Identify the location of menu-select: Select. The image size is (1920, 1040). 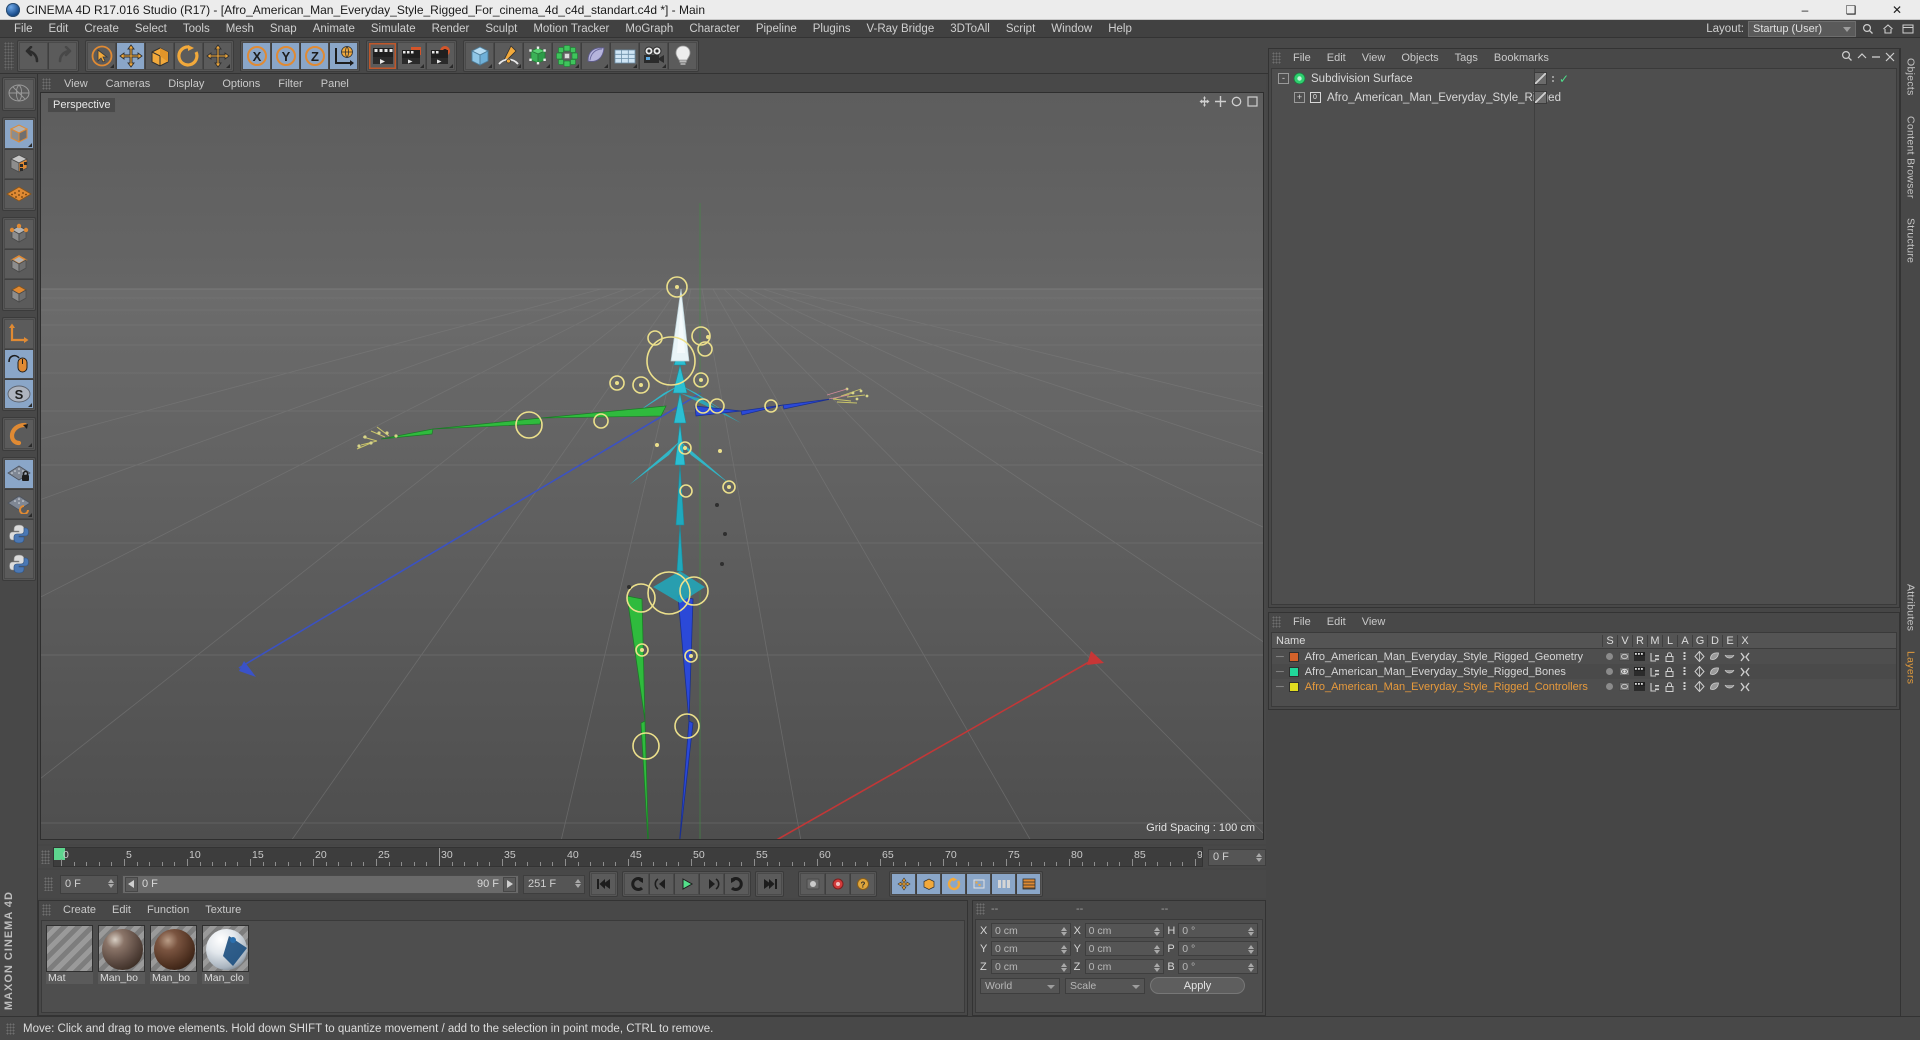
(151, 29).